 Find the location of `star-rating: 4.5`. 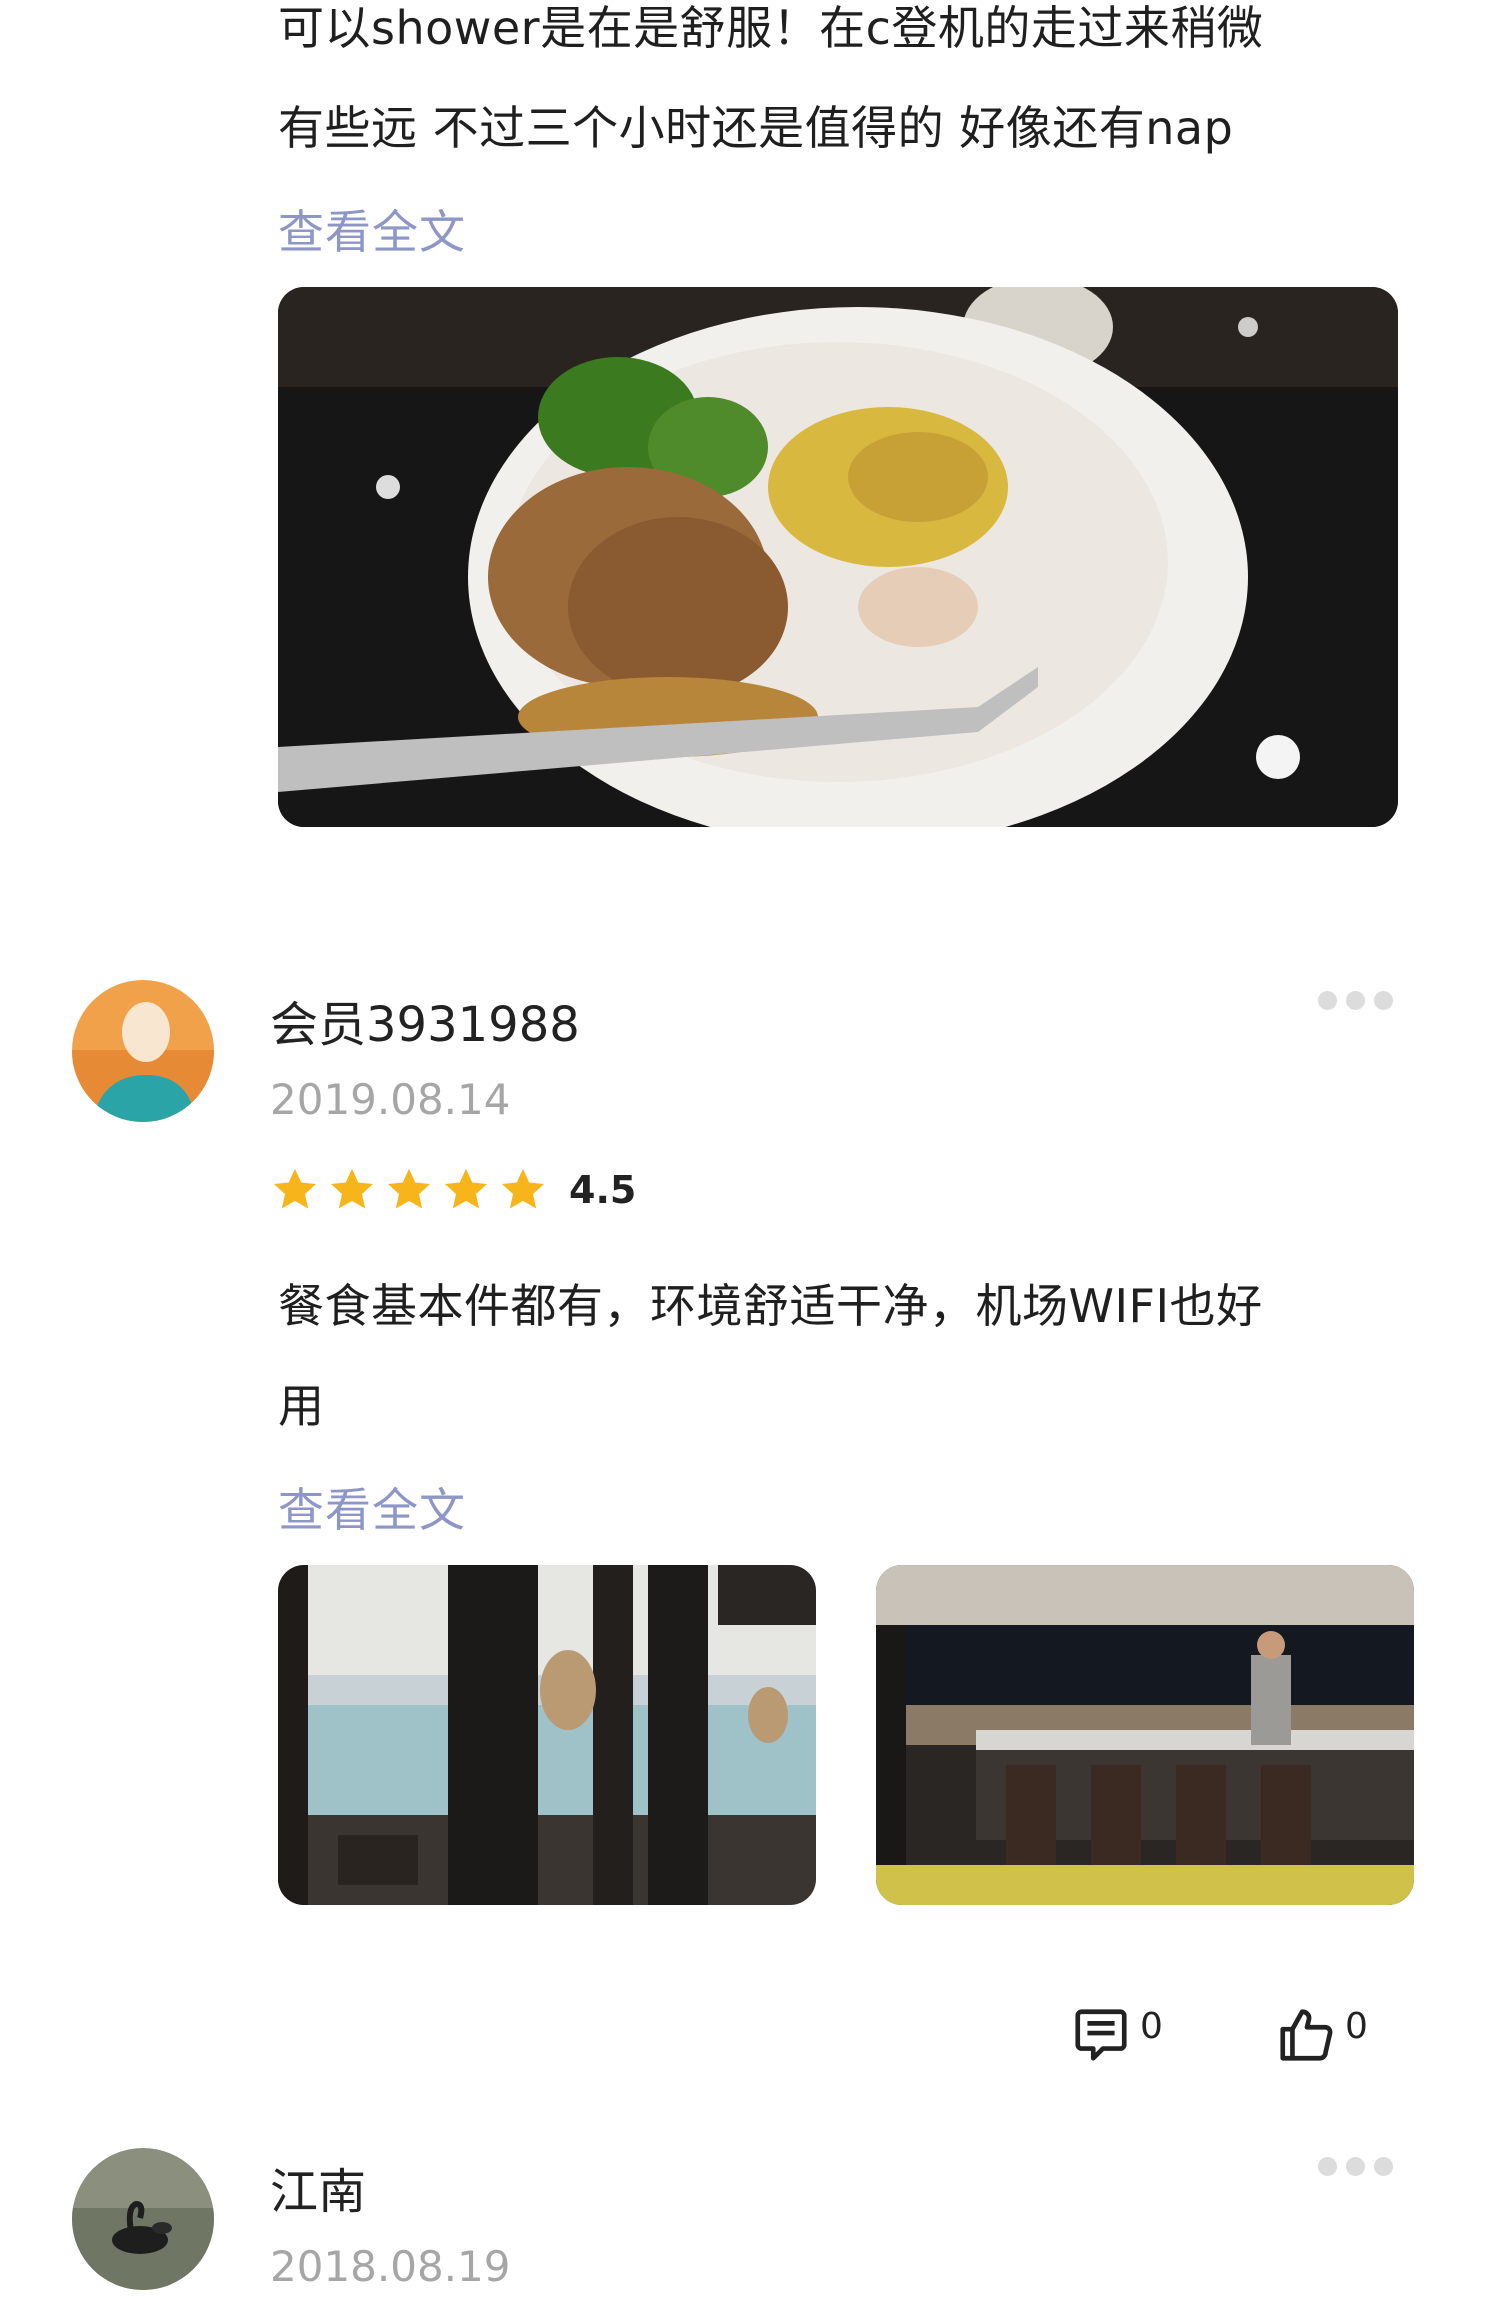

star-rating: 4.5 is located at coordinates (453, 1190).